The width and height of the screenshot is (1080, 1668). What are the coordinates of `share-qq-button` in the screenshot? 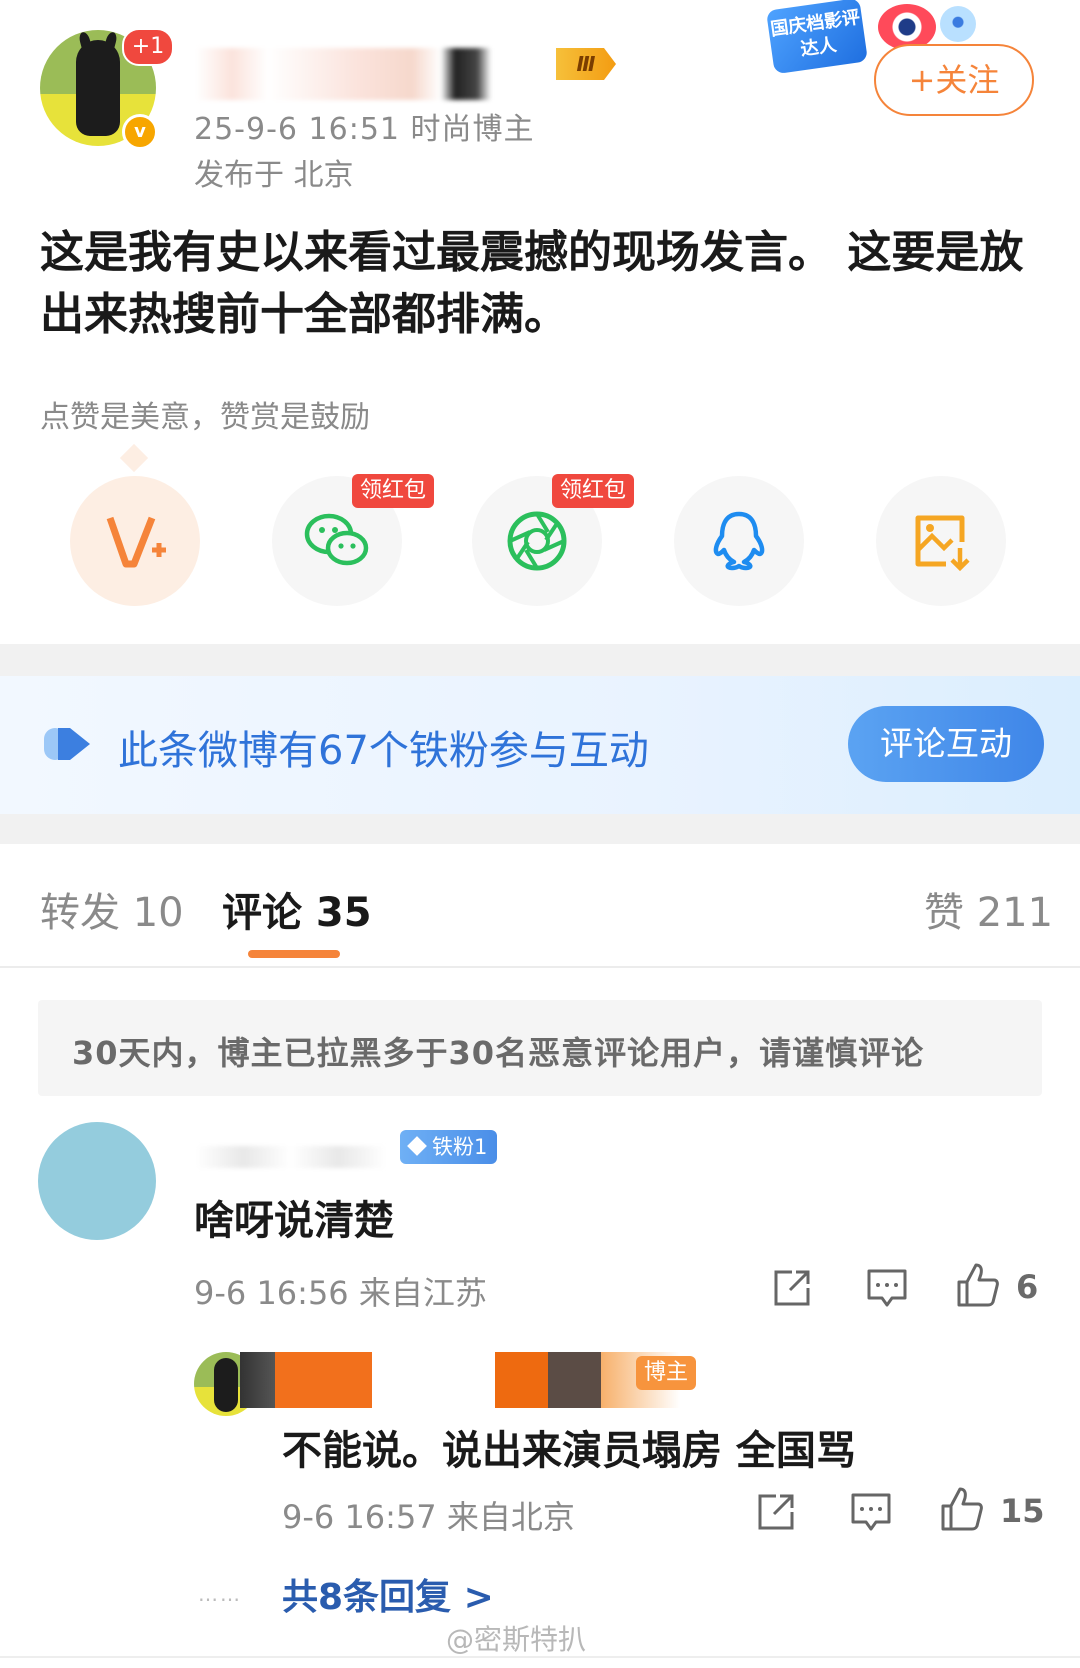 It's located at (739, 541).